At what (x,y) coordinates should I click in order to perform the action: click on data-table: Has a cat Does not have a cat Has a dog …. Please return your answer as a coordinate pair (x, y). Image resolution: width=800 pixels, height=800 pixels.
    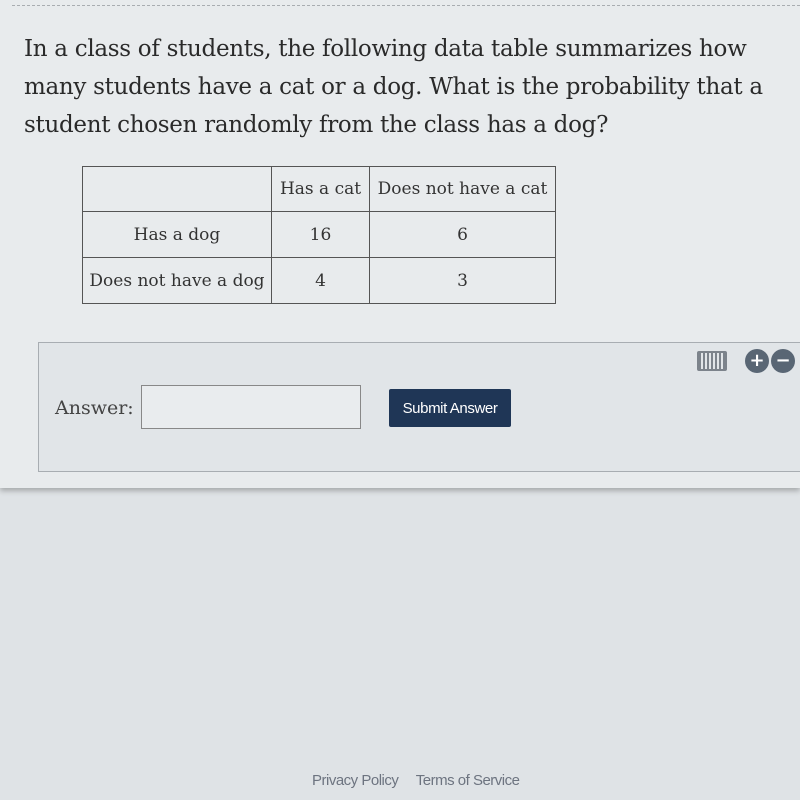
    Looking at the image, I should click on (319, 235).